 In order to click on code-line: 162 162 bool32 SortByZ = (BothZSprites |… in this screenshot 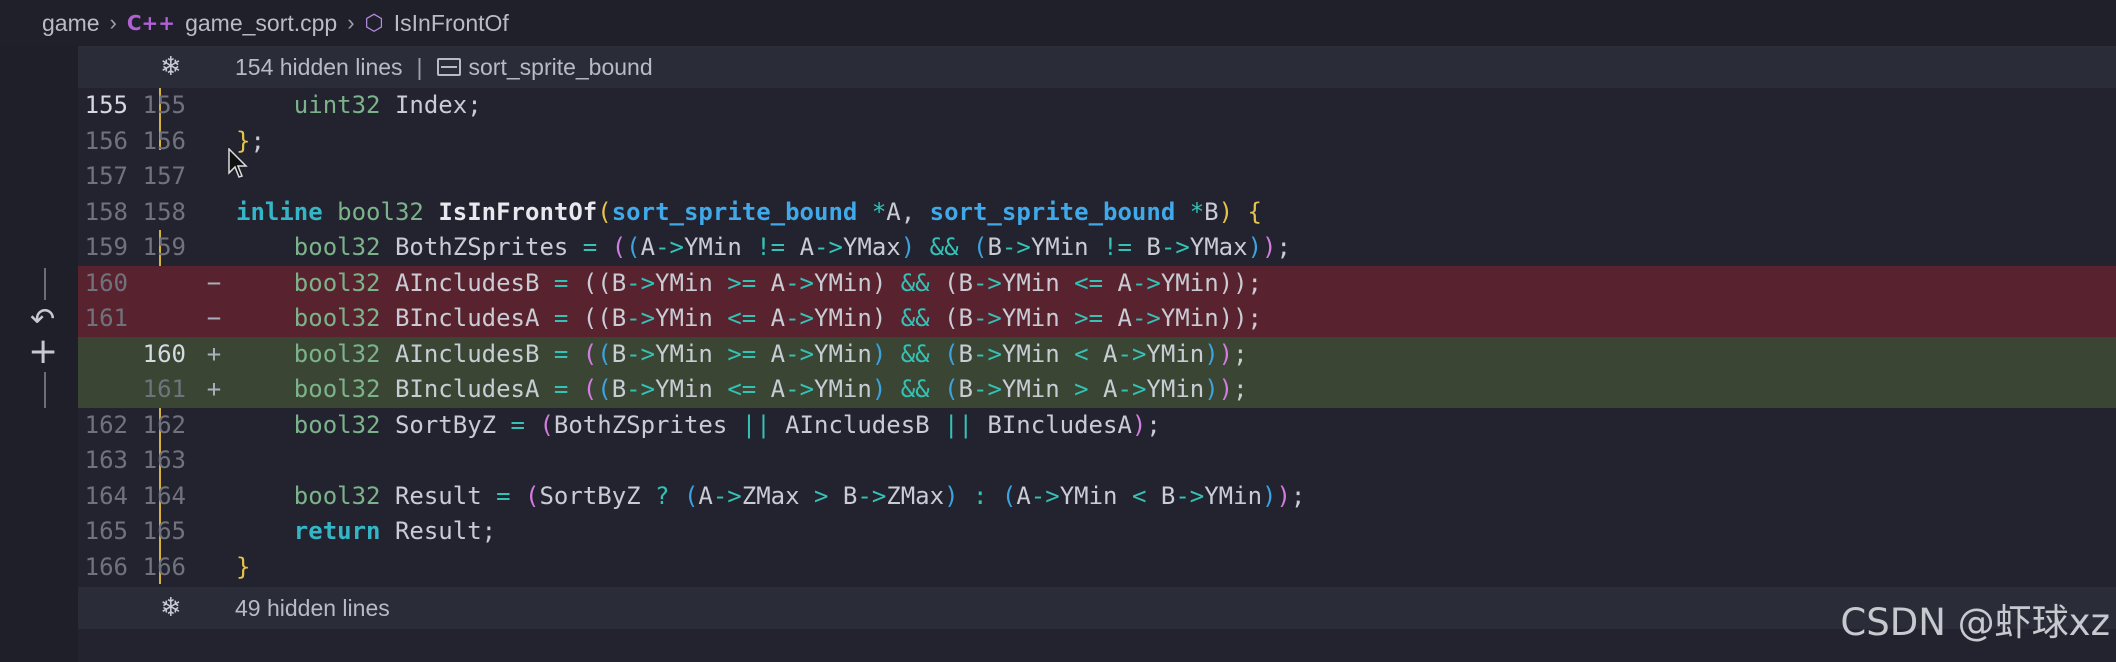, I will do `click(1097, 426)`.